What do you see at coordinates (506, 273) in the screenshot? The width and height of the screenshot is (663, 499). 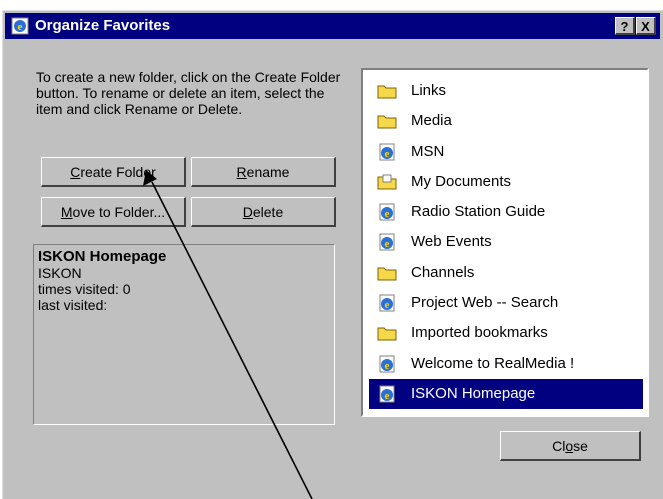 I see `favorites-list-item: Channels` at bounding box center [506, 273].